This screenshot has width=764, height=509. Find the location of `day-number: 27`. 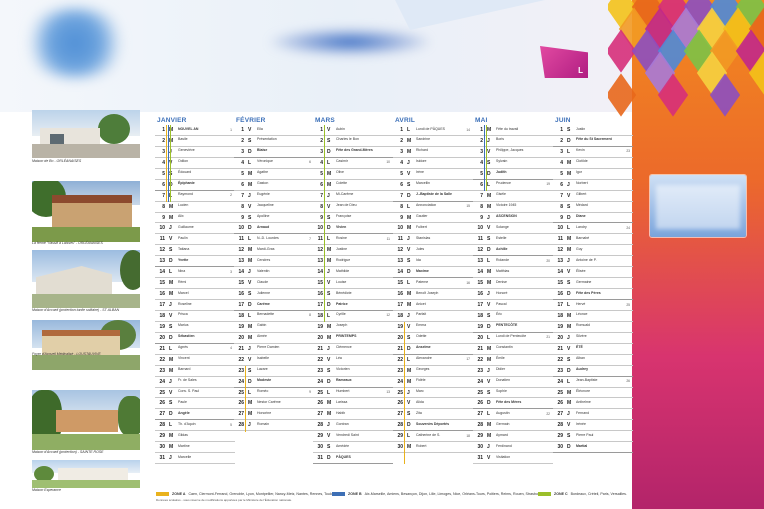

day-number: 27 is located at coordinates (480, 414).